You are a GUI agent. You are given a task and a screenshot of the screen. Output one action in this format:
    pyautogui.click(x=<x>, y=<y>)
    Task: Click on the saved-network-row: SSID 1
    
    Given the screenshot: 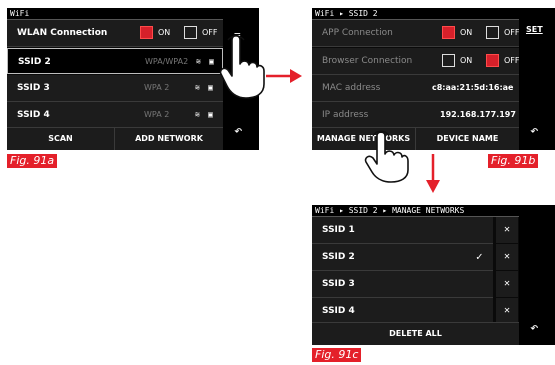 What is the action you would take?
    pyautogui.click(x=402, y=230)
    